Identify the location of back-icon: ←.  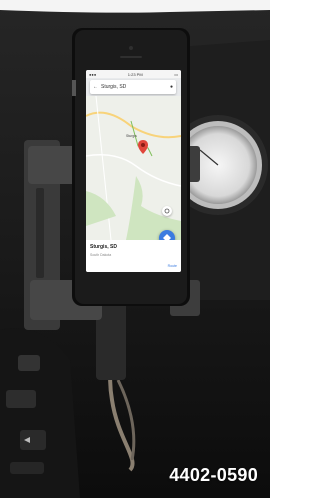
(95, 87).